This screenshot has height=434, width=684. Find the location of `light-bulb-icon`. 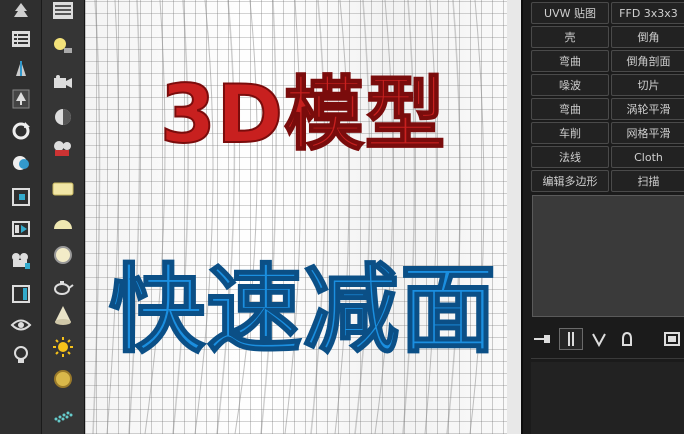

light-bulb-icon is located at coordinates (63, 45).